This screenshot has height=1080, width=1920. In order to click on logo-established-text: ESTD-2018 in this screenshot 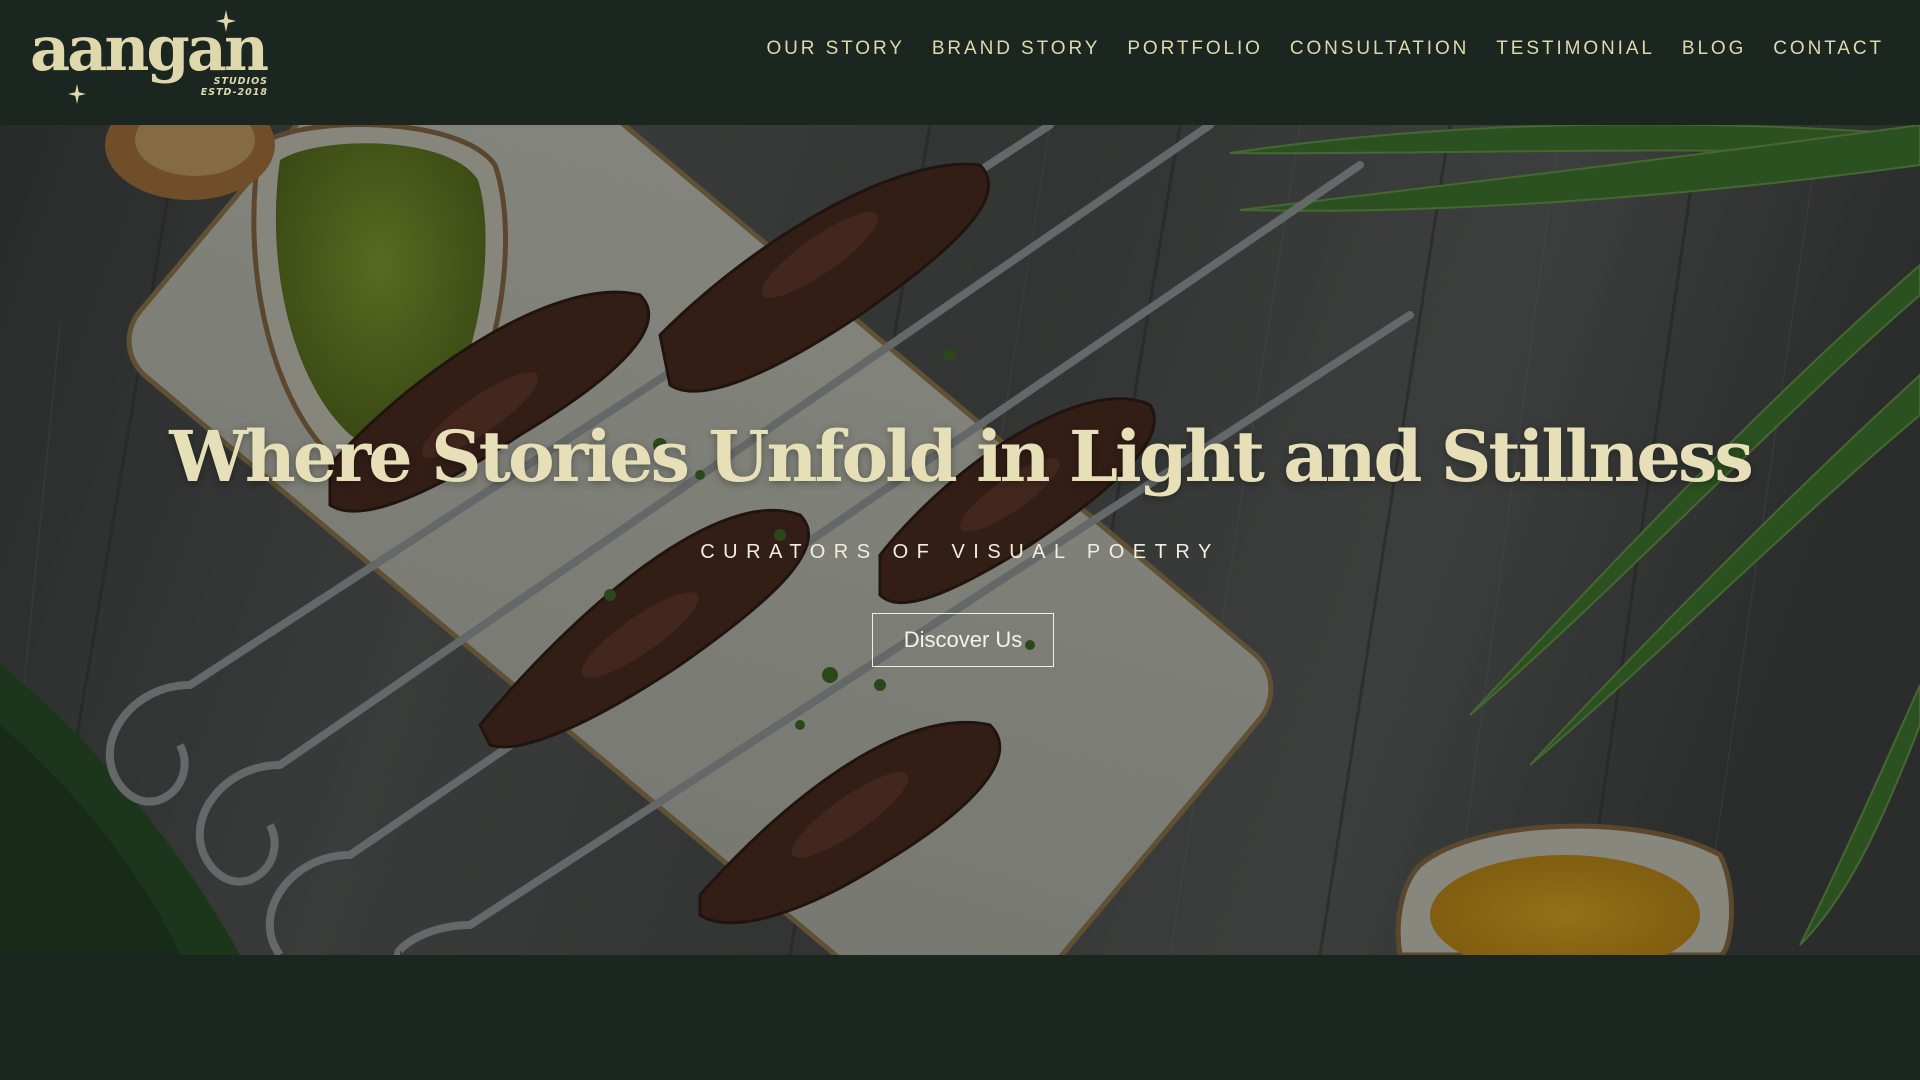, I will do `click(234, 92)`.